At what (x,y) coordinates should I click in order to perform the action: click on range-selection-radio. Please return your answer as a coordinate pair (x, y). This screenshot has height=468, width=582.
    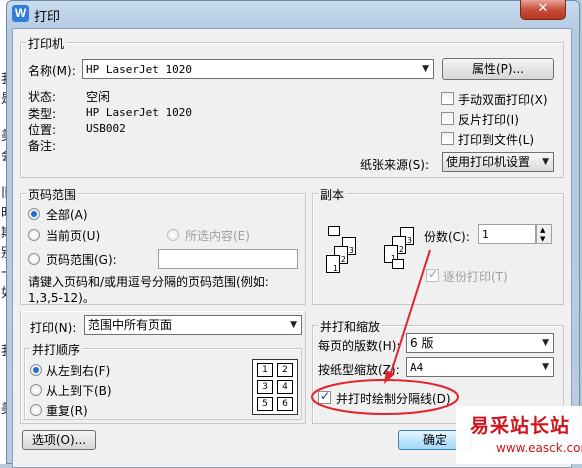
    Looking at the image, I should click on (173, 235).